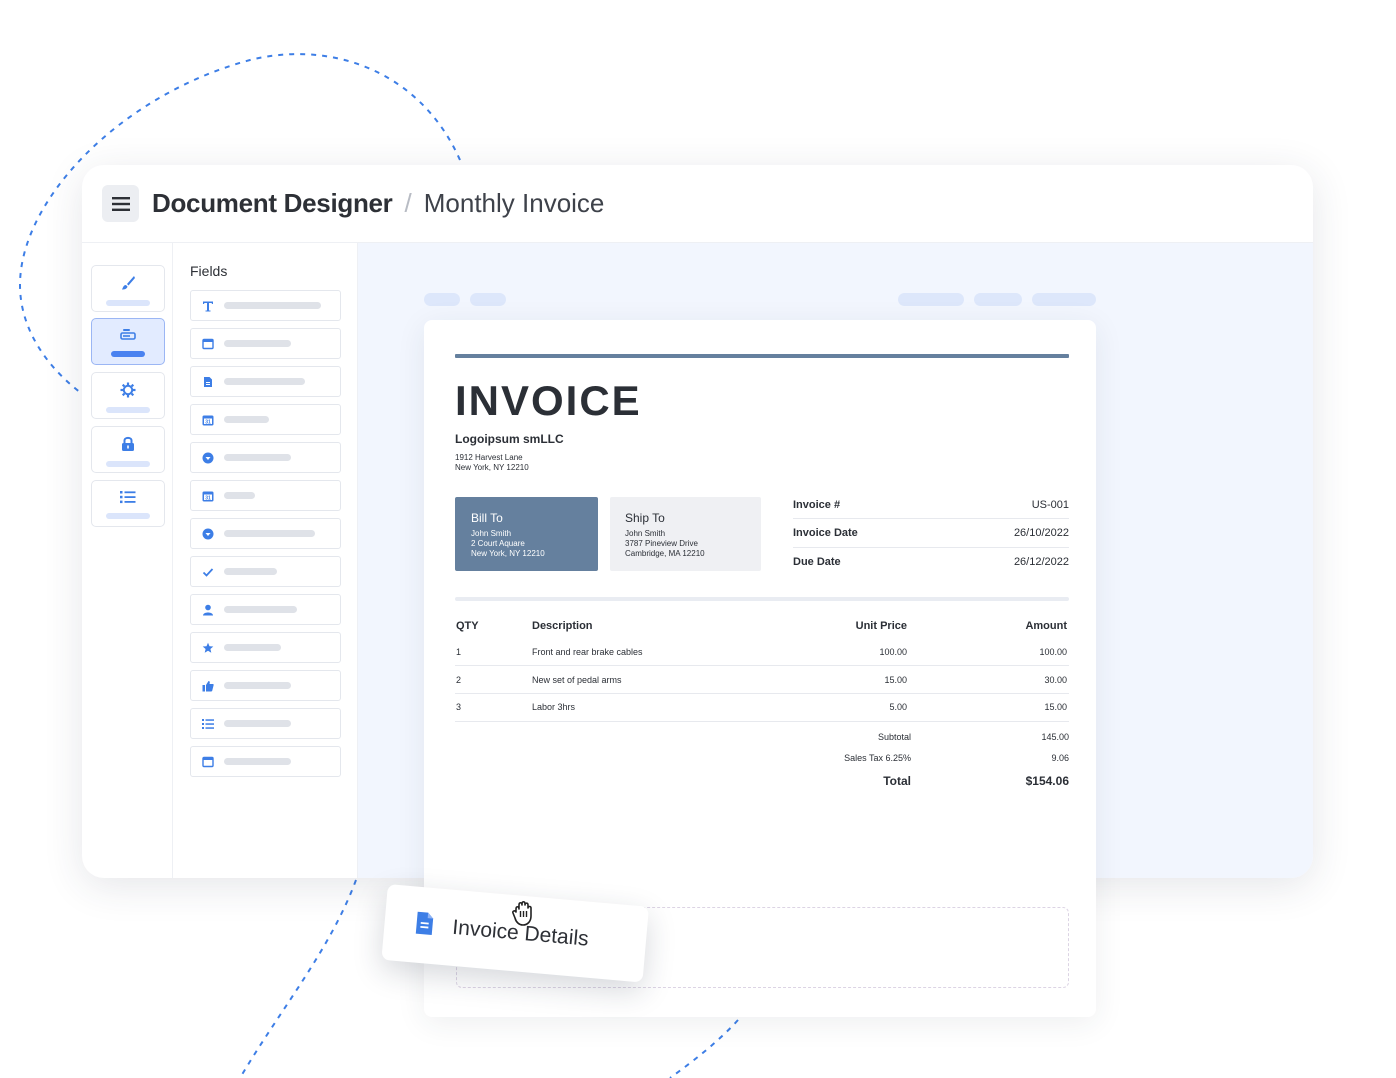  Describe the element at coordinates (1050, 505) in the screenshot. I see `meta-value: US-001` at that location.